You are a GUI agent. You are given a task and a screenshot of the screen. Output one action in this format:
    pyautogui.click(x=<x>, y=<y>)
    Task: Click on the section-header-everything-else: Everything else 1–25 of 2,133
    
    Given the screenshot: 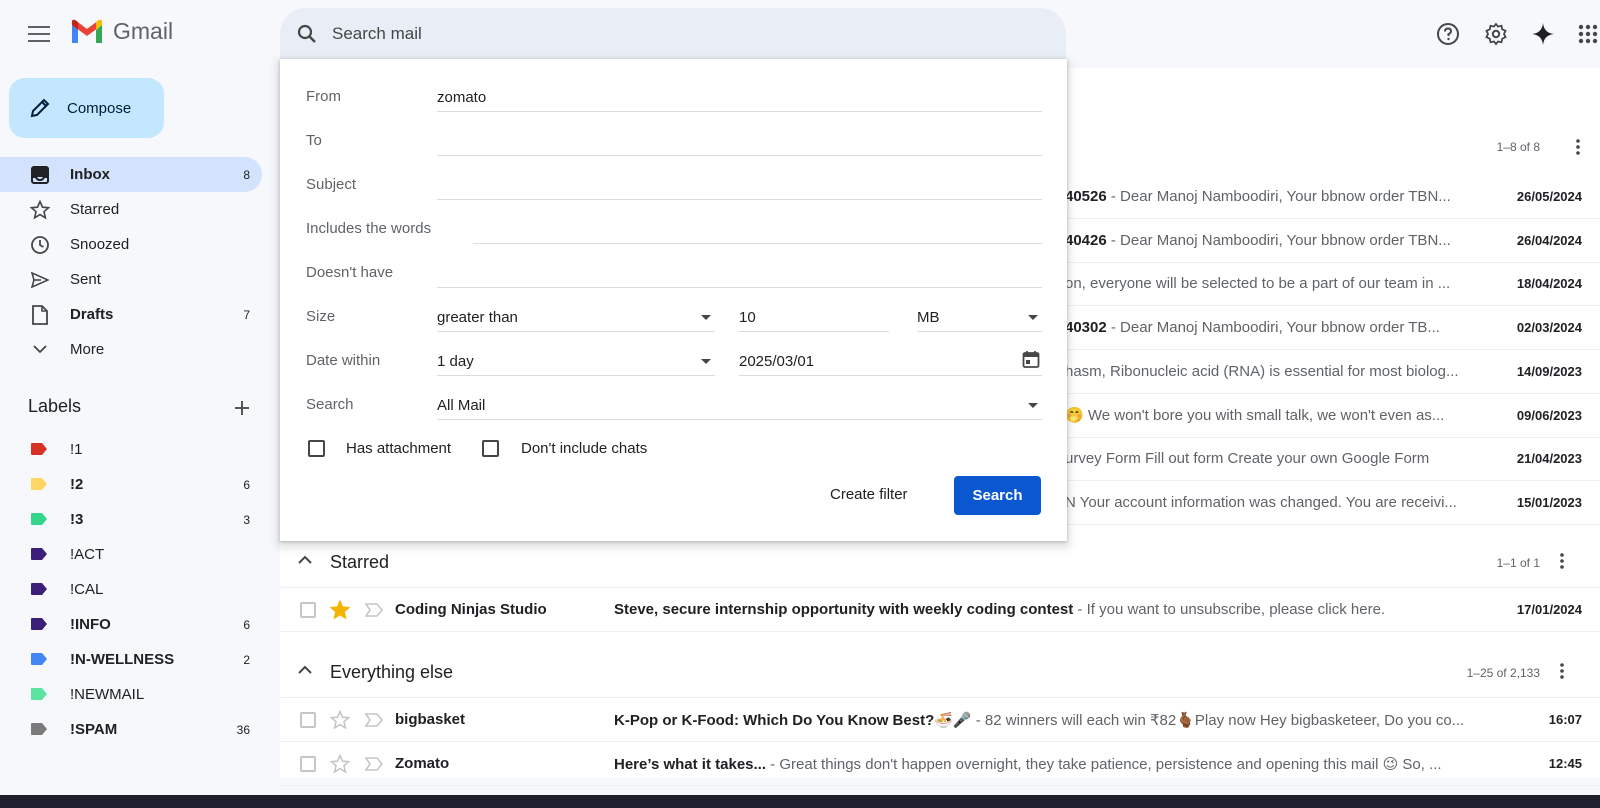 What is the action you would take?
    pyautogui.click(x=940, y=673)
    